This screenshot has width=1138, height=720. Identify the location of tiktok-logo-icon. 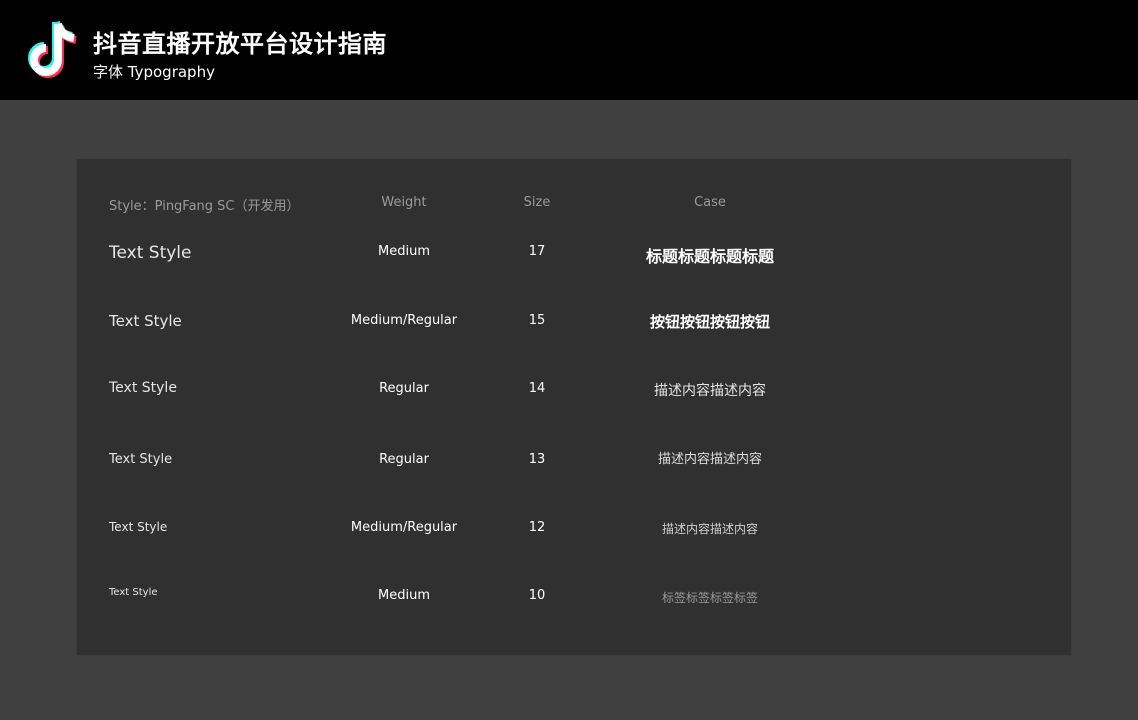
(52, 49).